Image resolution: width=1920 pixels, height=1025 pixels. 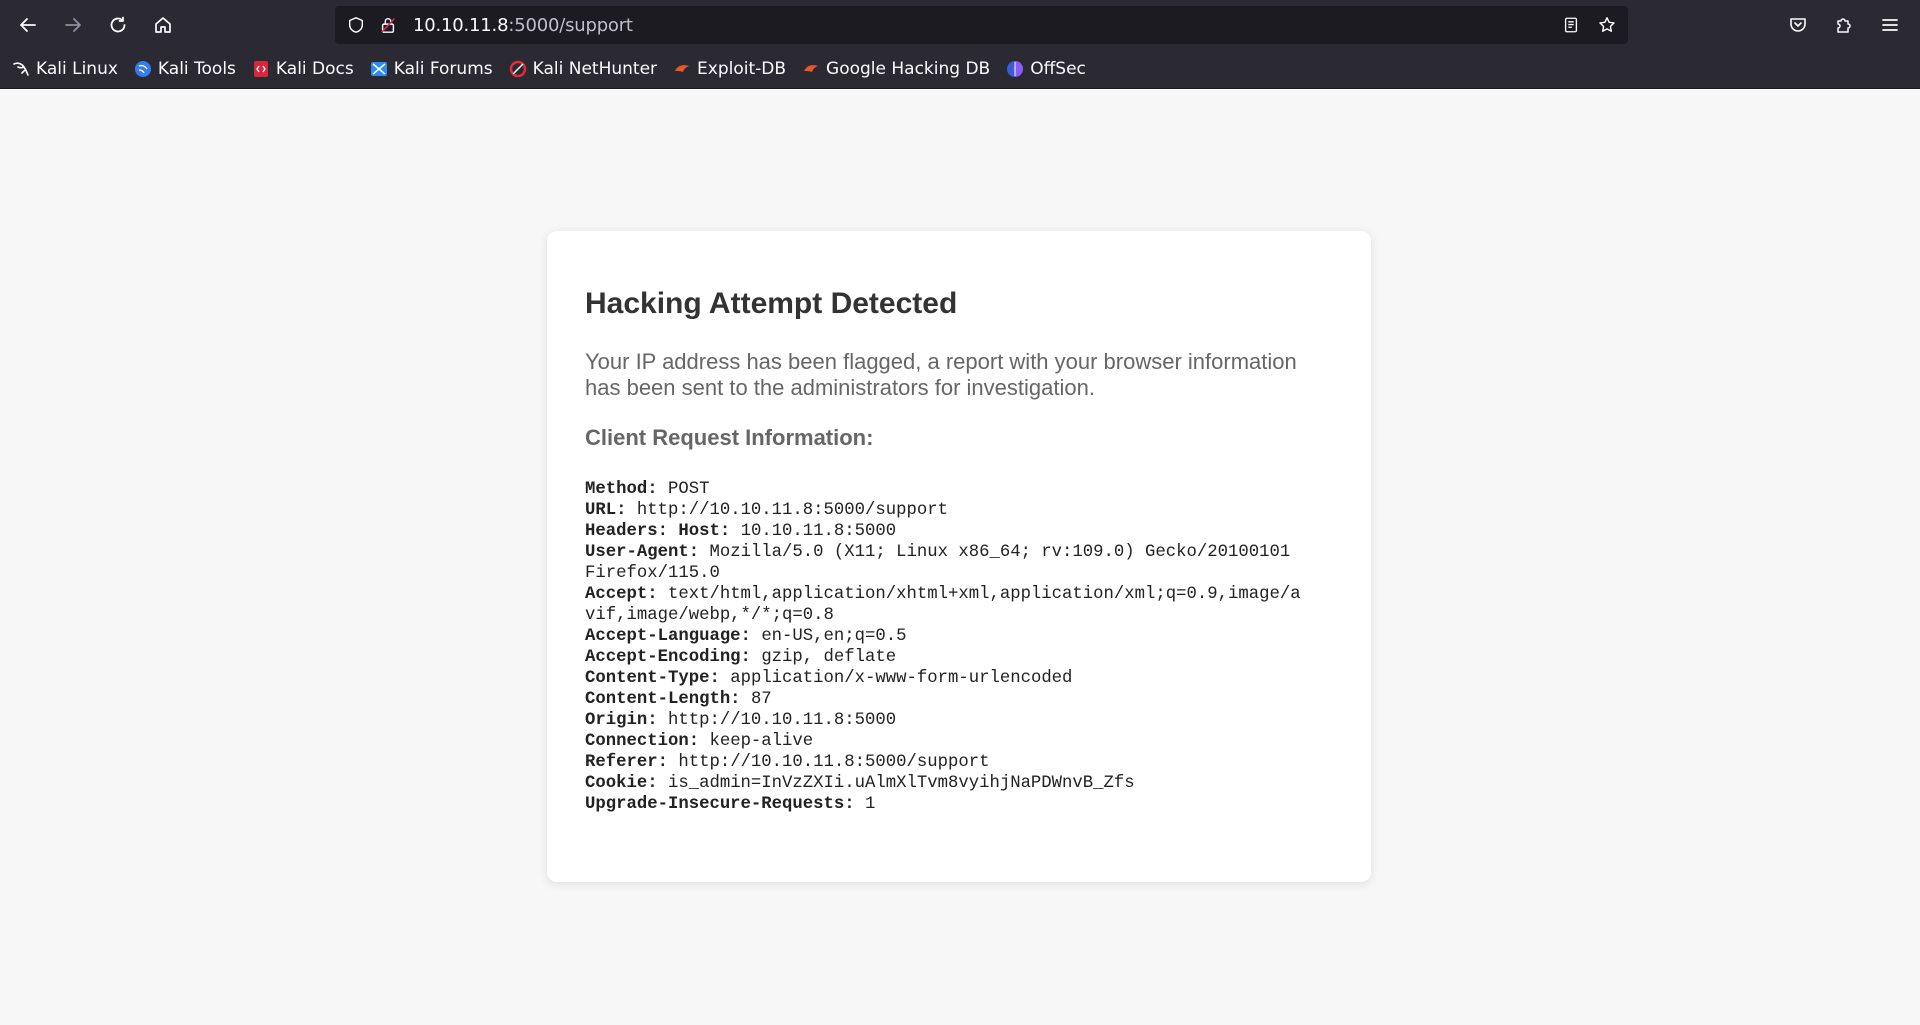 I want to click on header-line-host: Headers: Host: 10.10.11.8:5000, so click(x=945, y=531).